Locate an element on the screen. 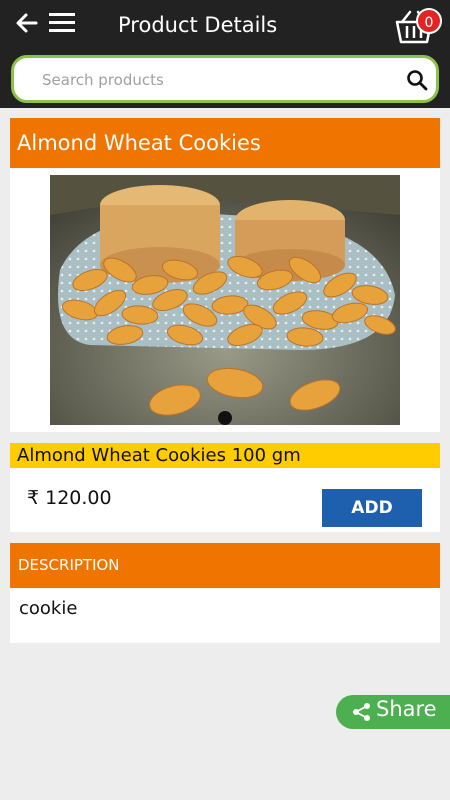 The height and width of the screenshot is (800, 450). hamburger-menu-icon is located at coordinates (62, 22).